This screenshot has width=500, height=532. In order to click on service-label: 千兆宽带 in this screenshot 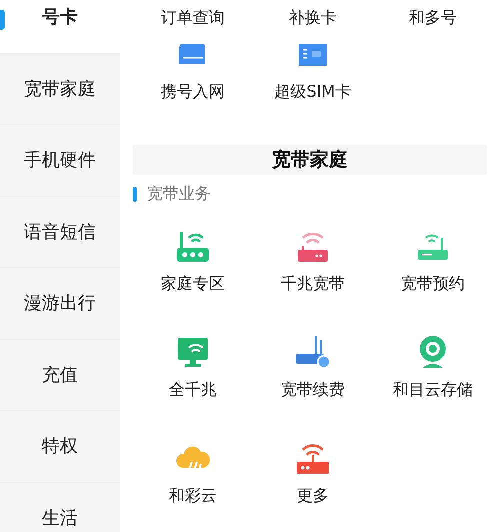, I will do `click(313, 284)`.